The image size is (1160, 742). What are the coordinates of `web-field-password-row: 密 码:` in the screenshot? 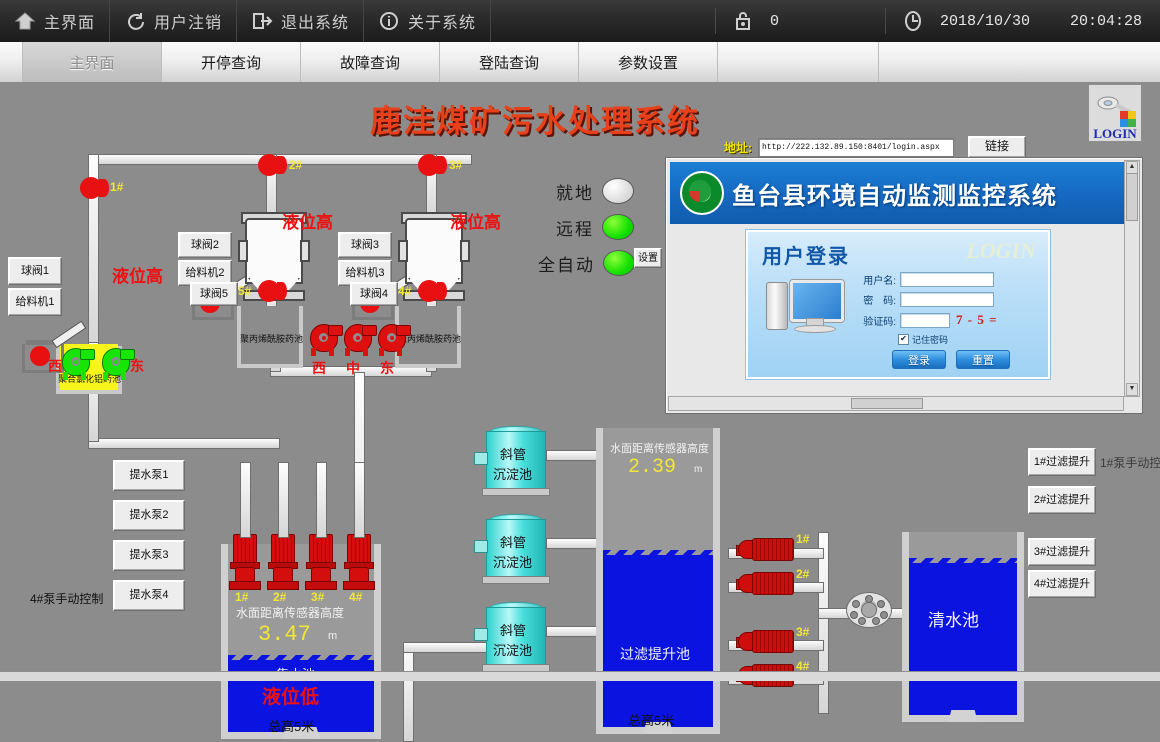 It's located at (945, 299).